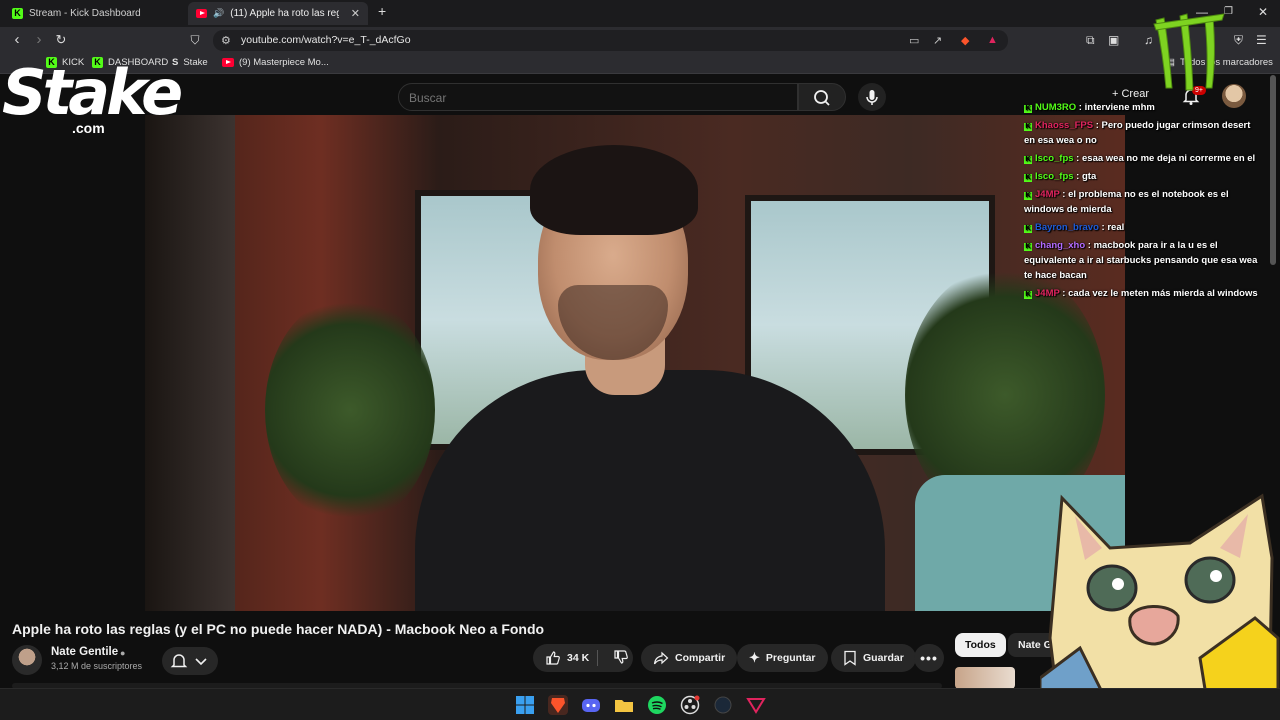 This screenshot has width=1280, height=720. What do you see at coordinates (965, 40) in the screenshot?
I see `brave-shields-icon: ◆` at bounding box center [965, 40].